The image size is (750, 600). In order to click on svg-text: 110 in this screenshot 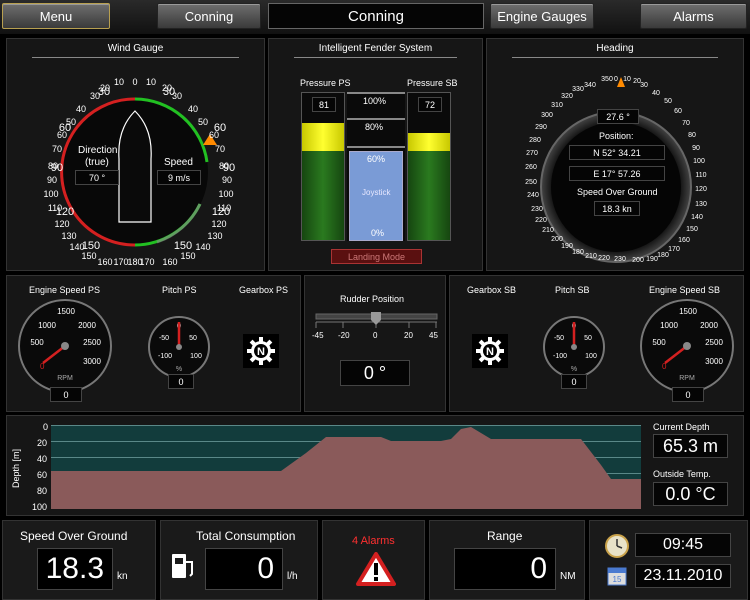, I will do `click(700, 175)`.